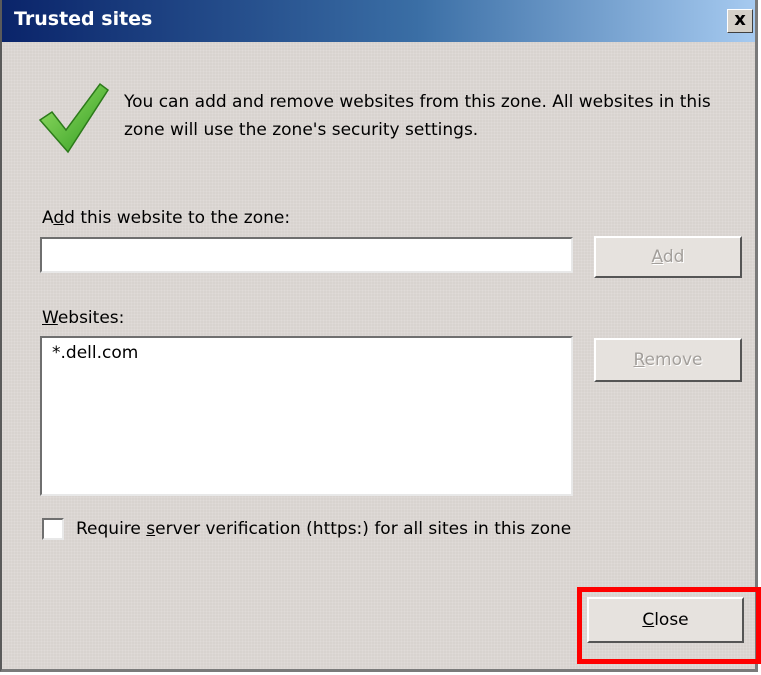 Image resolution: width=761 pixels, height=675 pixels. I want to click on close-button-highlight, so click(669, 625).